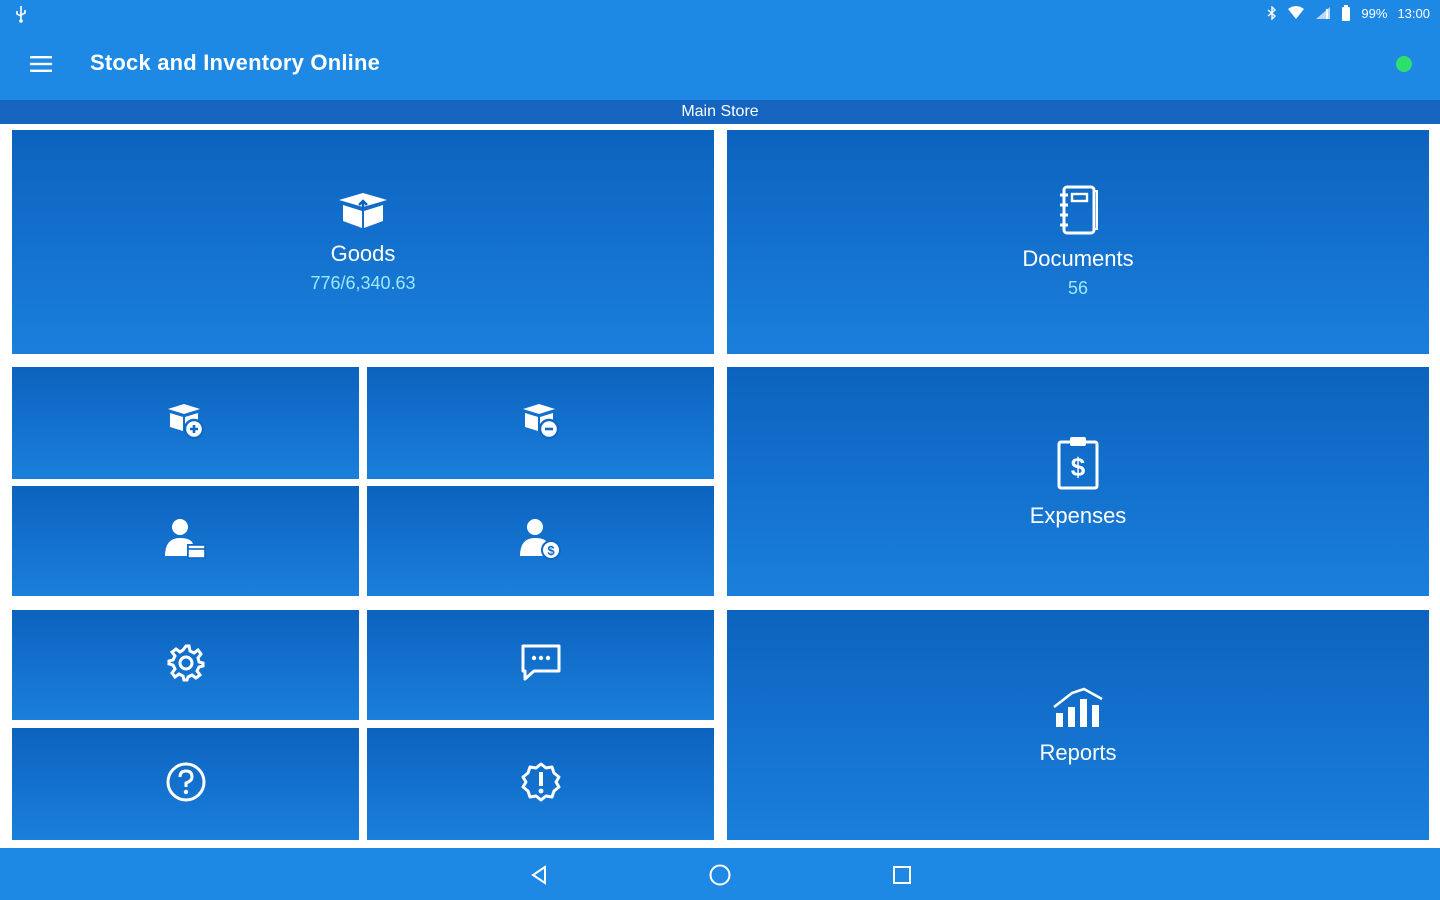 The height and width of the screenshot is (900, 1440). What do you see at coordinates (1078, 288) in the screenshot?
I see `documents-value: 56` at bounding box center [1078, 288].